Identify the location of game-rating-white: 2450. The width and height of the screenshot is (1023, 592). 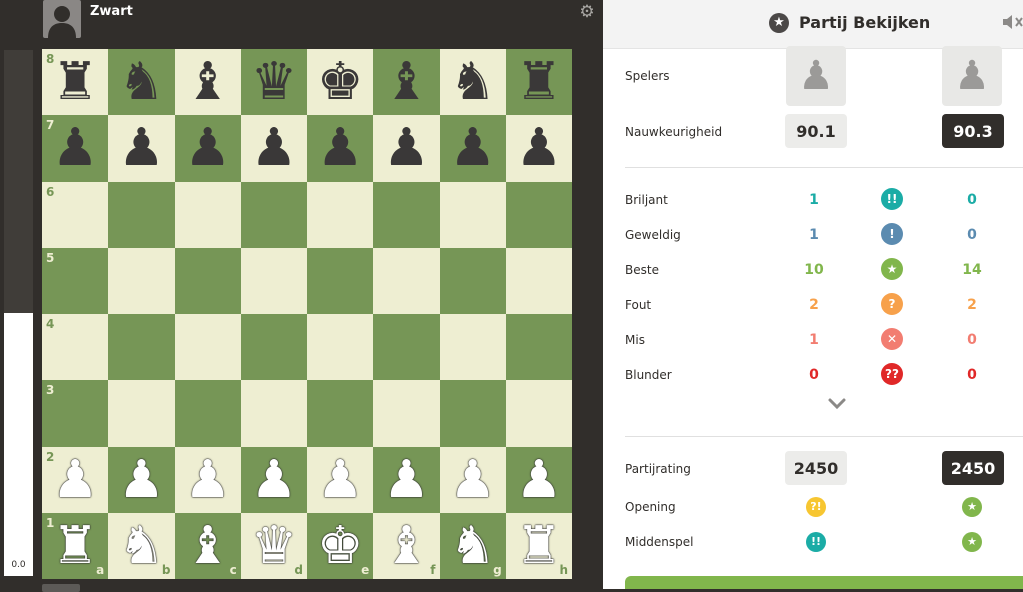
(816, 468).